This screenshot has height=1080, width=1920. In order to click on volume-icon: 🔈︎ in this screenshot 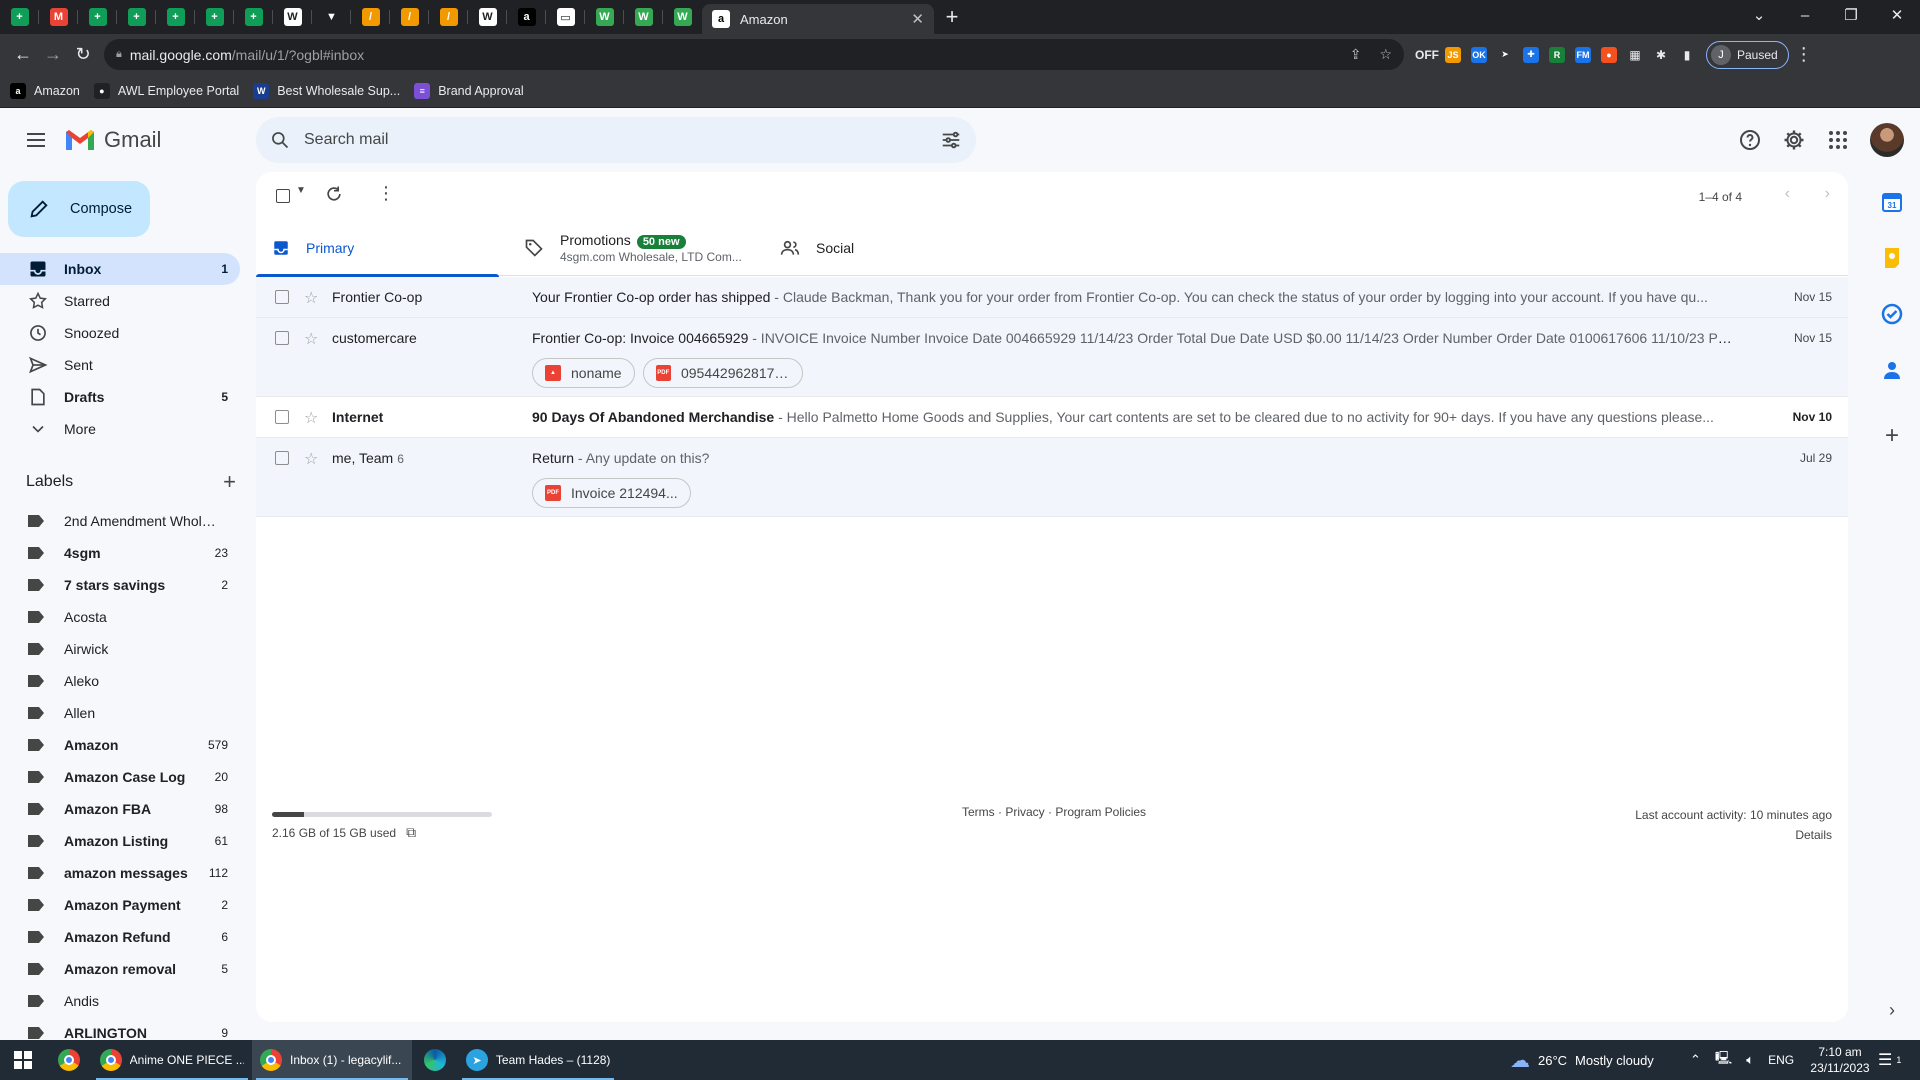, I will do `click(1750, 1060)`.